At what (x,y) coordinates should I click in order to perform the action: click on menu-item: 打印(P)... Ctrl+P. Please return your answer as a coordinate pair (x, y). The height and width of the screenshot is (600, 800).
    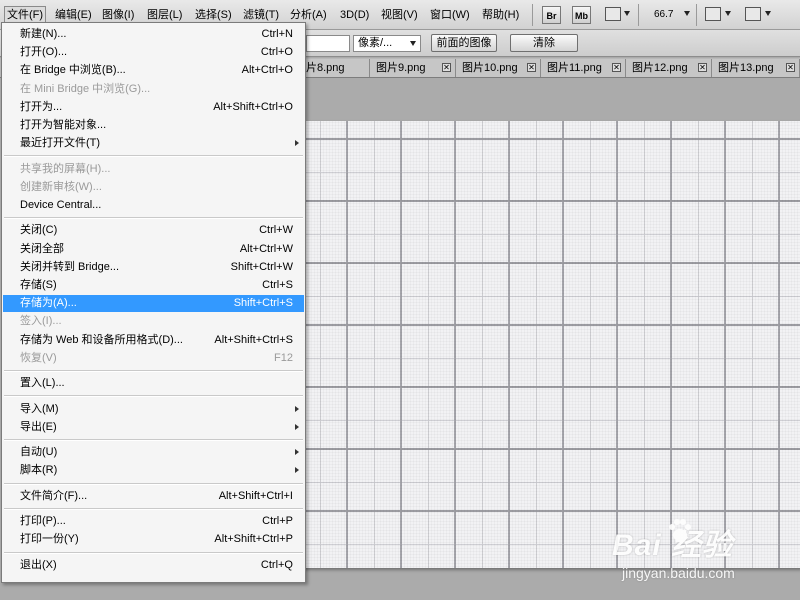
    Looking at the image, I should click on (153, 521).